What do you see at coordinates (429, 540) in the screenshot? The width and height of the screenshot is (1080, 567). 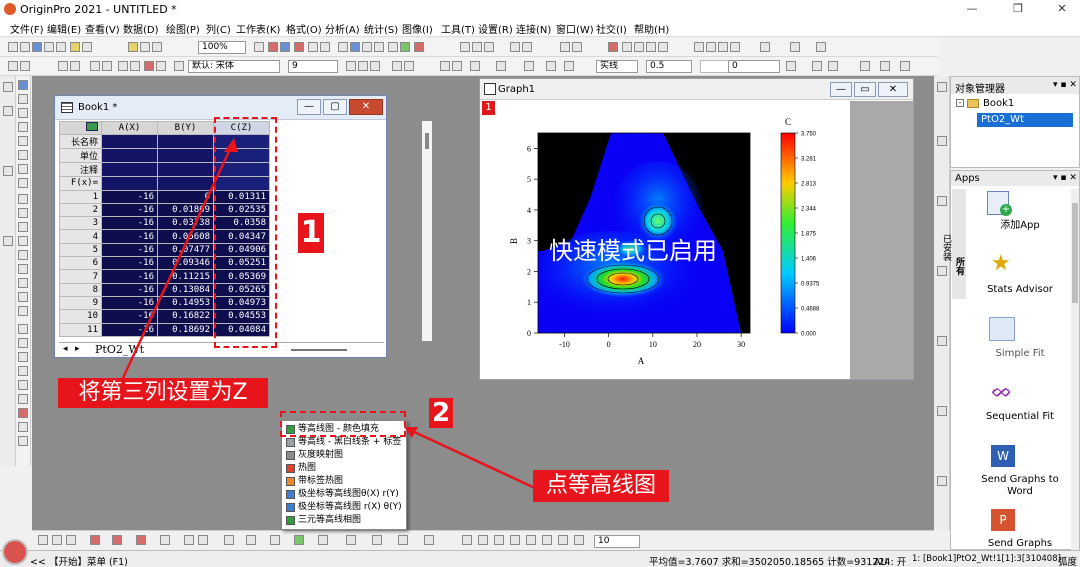 I see `merge-graph-icon` at bounding box center [429, 540].